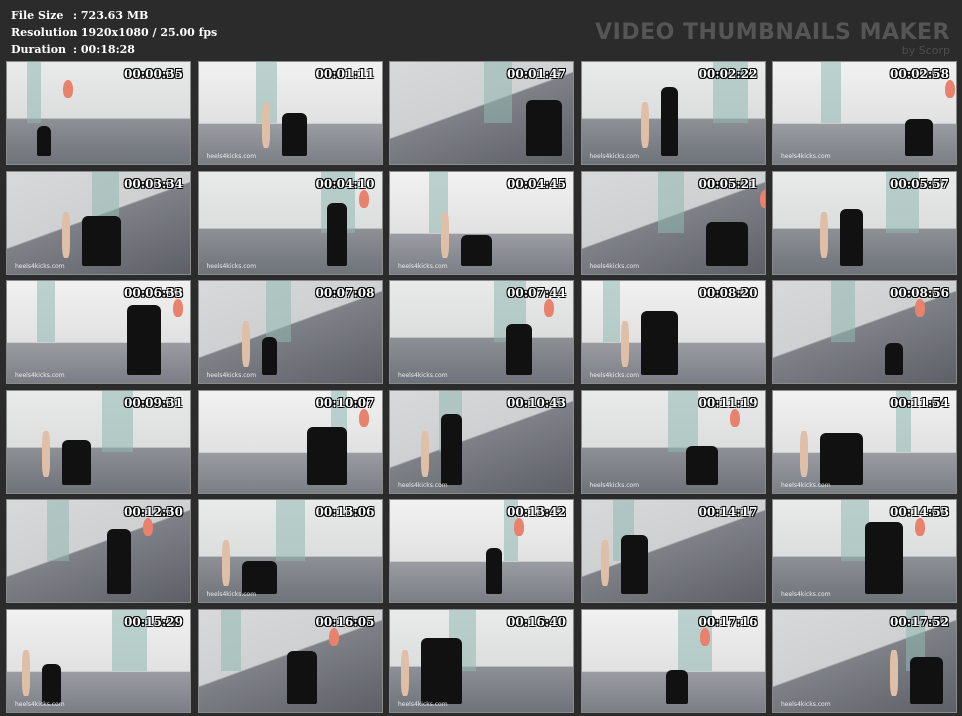 This screenshot has width=962, height=716. What do you see at coordinates (98, 113) in the screenshot?
I see `video-thumbnail: 00:00:35` at bounding box center [98, 113].